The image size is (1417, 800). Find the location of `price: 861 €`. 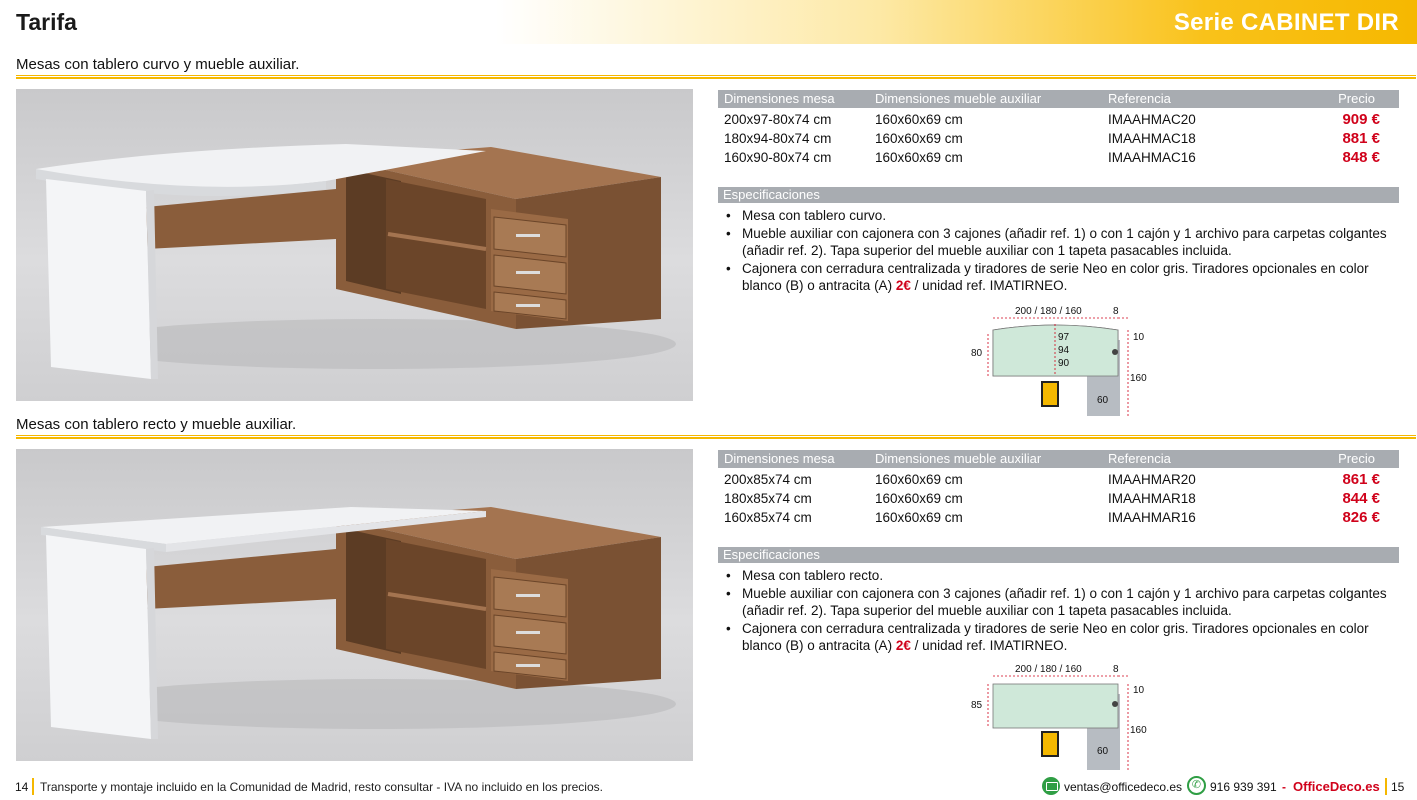

price: 861 € is located at coordinates (1361, 479).